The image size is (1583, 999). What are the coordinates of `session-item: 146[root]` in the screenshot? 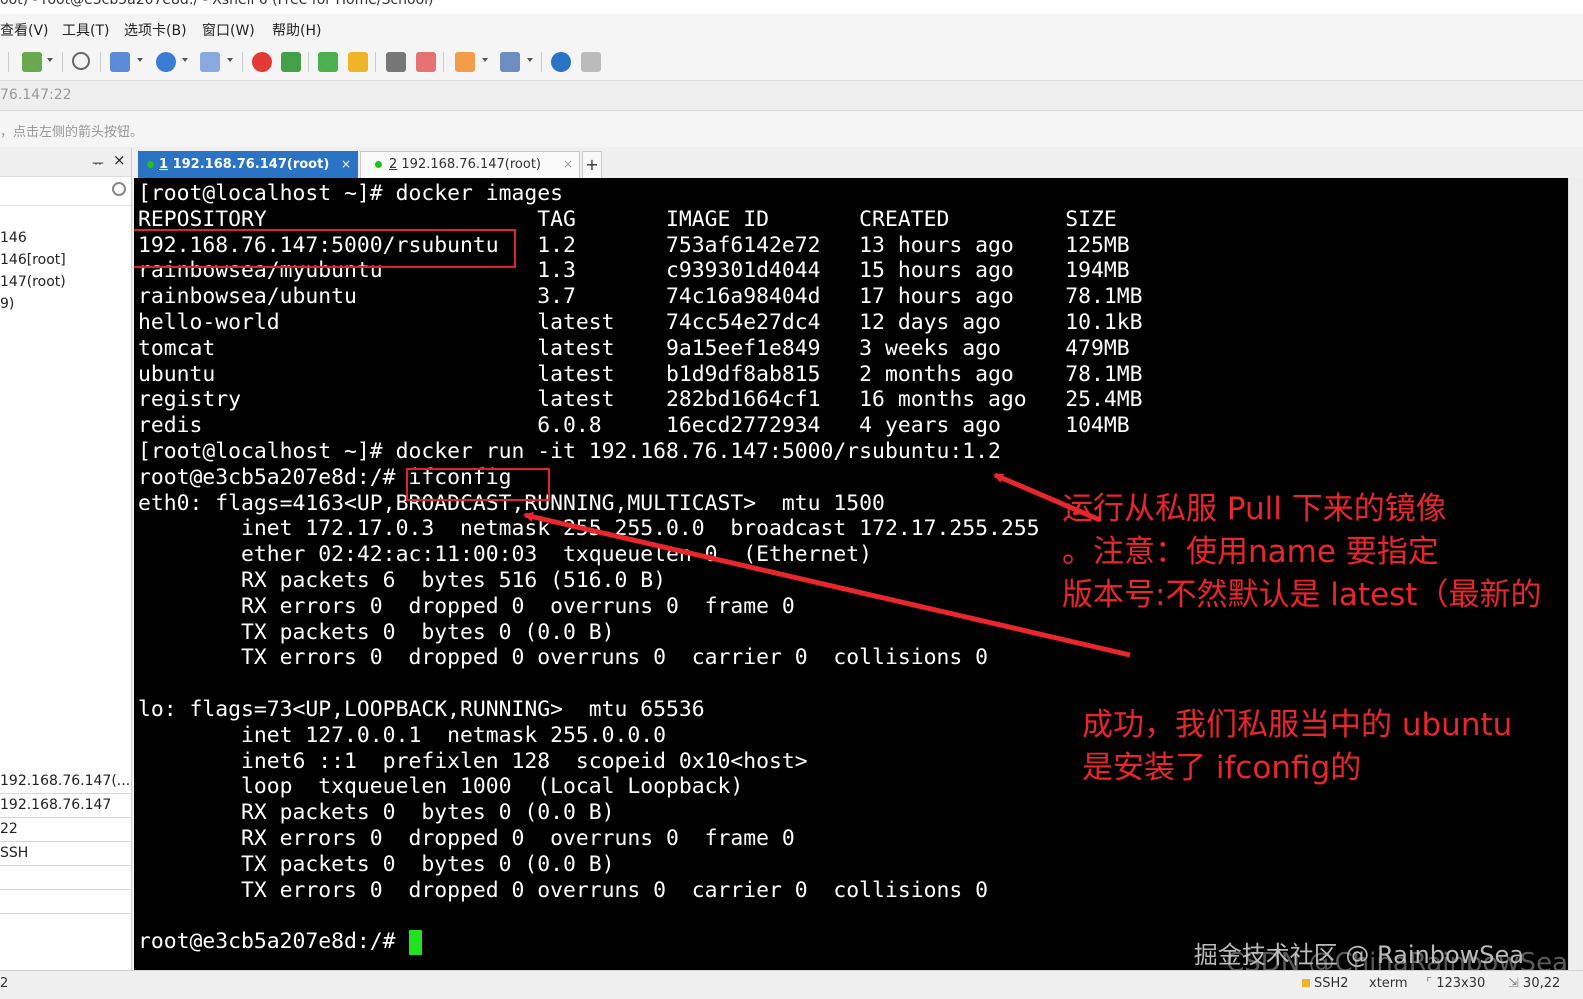 It's located at (33, 260).